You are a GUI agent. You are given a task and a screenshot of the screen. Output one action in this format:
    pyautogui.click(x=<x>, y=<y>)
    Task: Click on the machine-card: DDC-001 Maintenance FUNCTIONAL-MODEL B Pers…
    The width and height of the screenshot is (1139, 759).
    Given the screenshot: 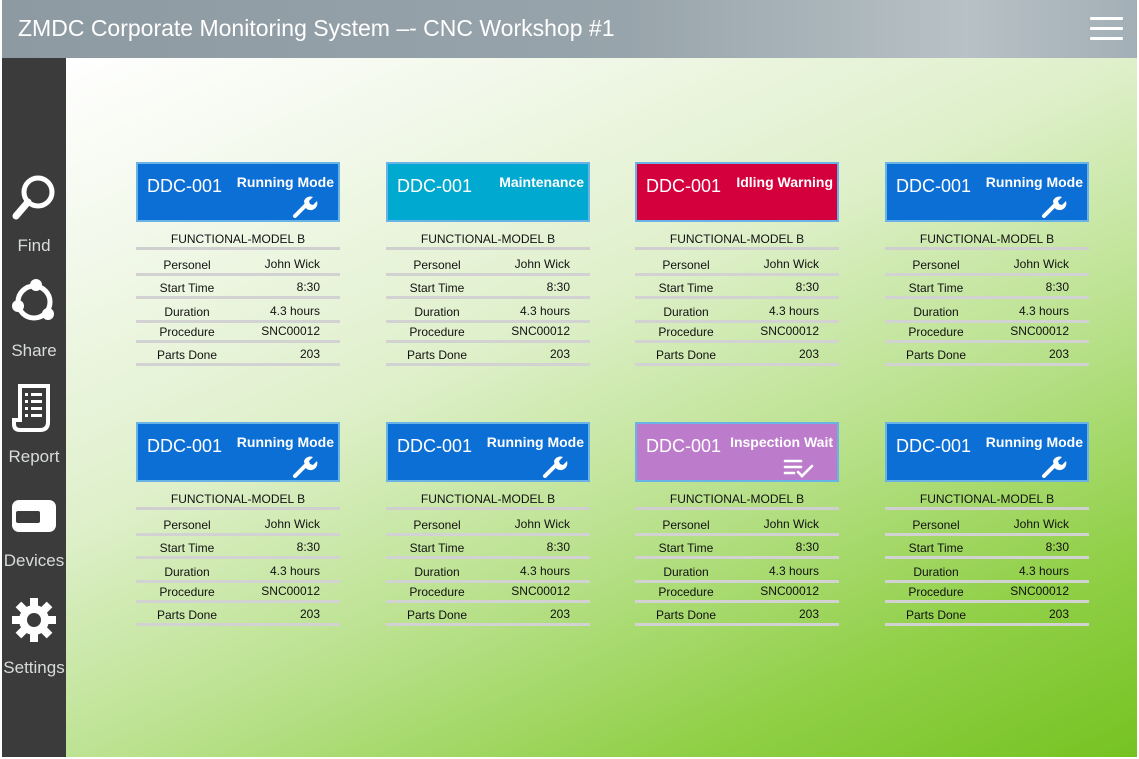 What is the action you would take?
    pyautogui.click(x=488, y=268)
    